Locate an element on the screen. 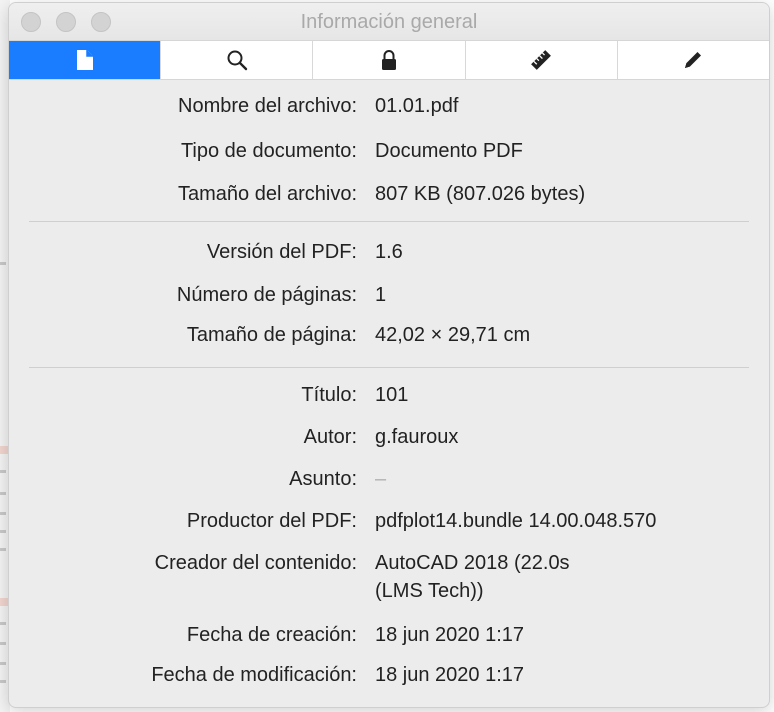 The width and height of the screenshot is (774, 712). filesize-label: Tamaño del archivo: is located at coordinates (267, 194).